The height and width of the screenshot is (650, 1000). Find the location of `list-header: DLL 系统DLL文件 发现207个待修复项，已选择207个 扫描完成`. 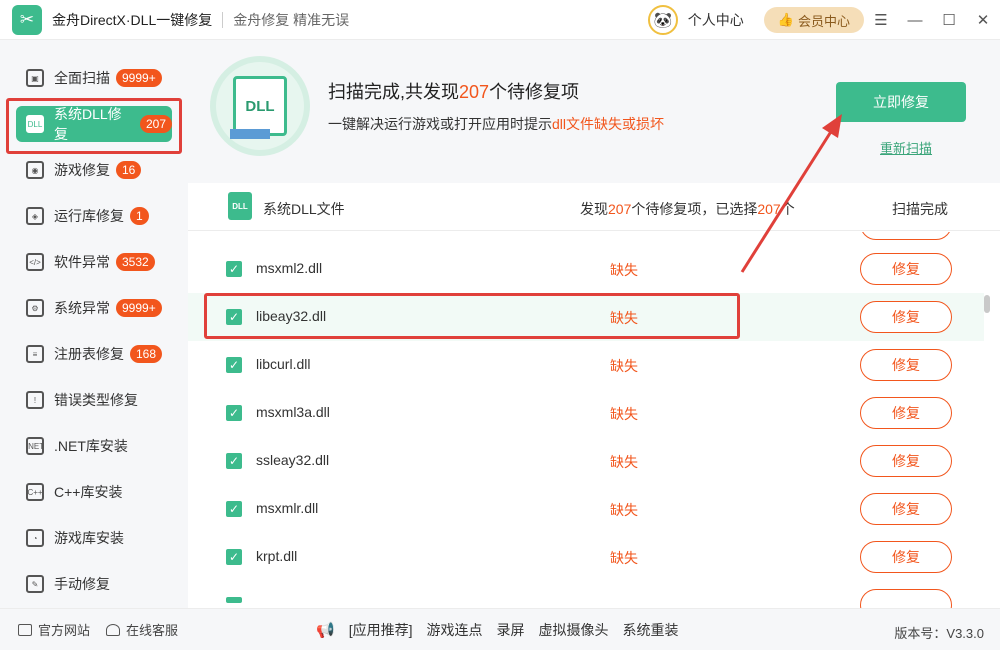

list-header: DLL 系统DLL文件 发现207个待修复项，已选择207个 扫描完成 is located at coordinates (594, 207).